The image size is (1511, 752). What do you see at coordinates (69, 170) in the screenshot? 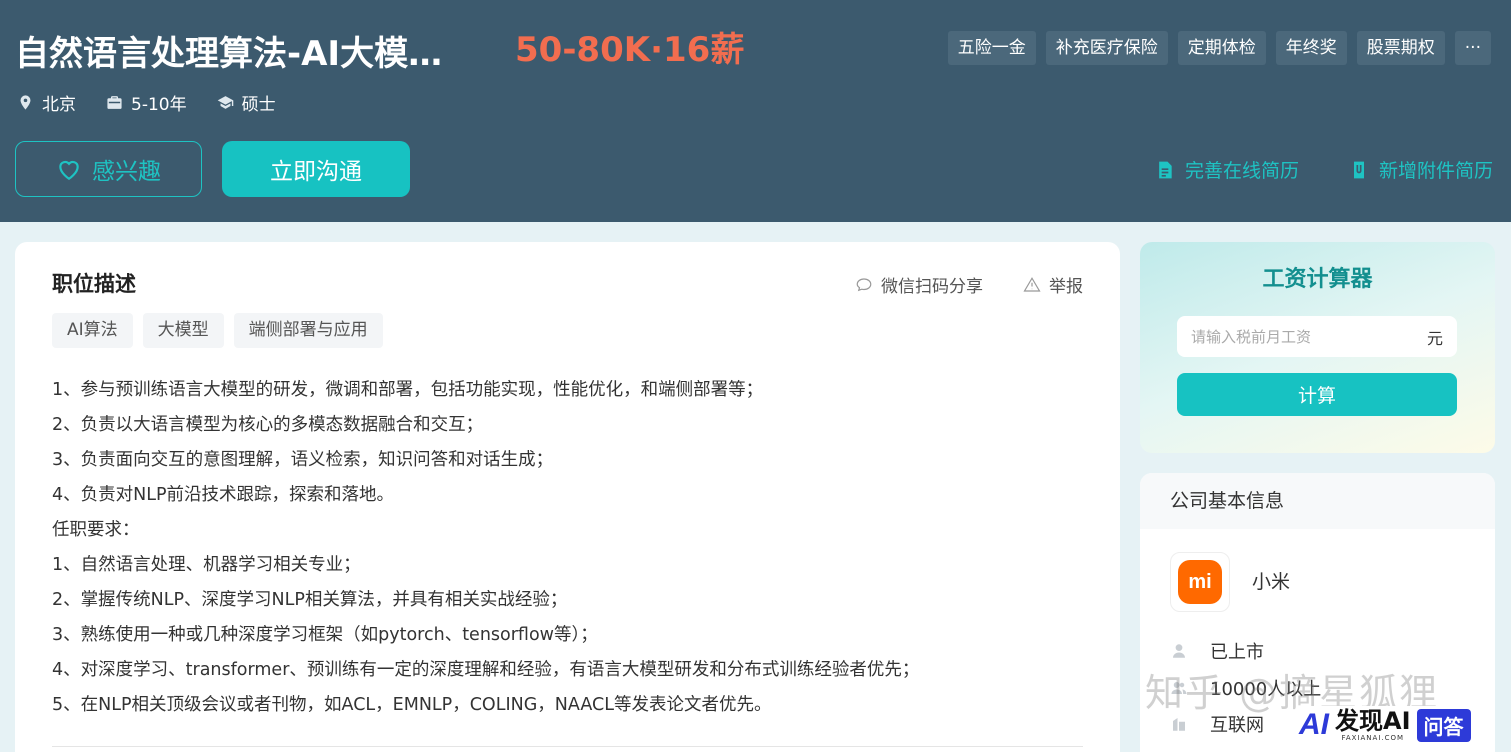
I see `heart-icon` at bounding box center [69, 170].